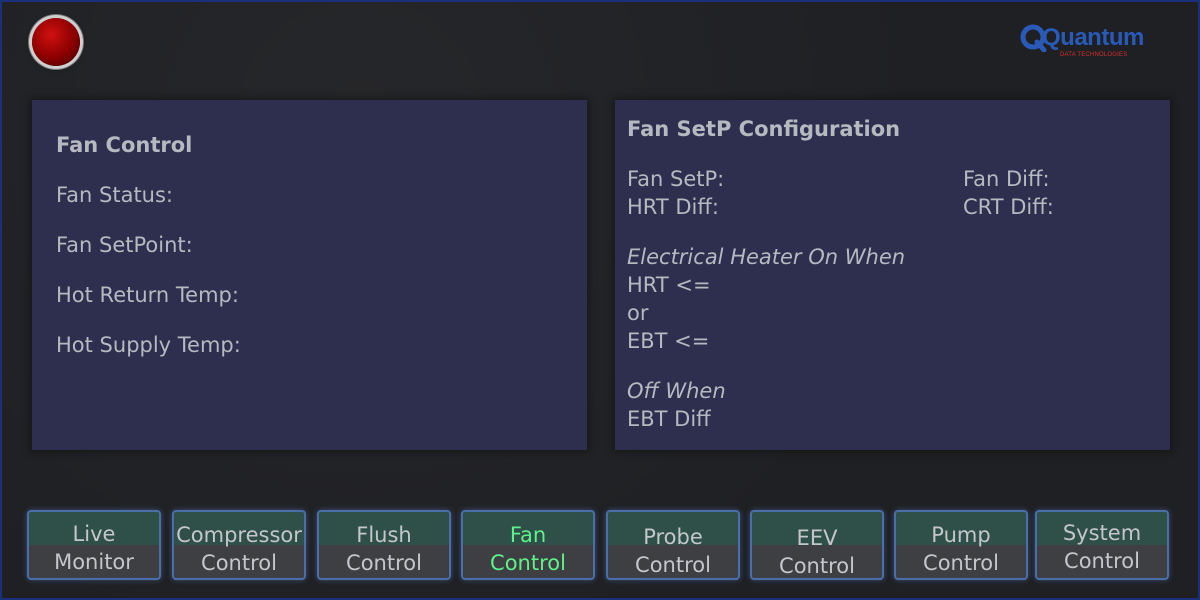 The image size is (1200, 600). What do you see at coordinates (1006, 179) in the screenshot?
I see `fan-diff-label: Fan Diff:` at bounding box center [1006, 179].